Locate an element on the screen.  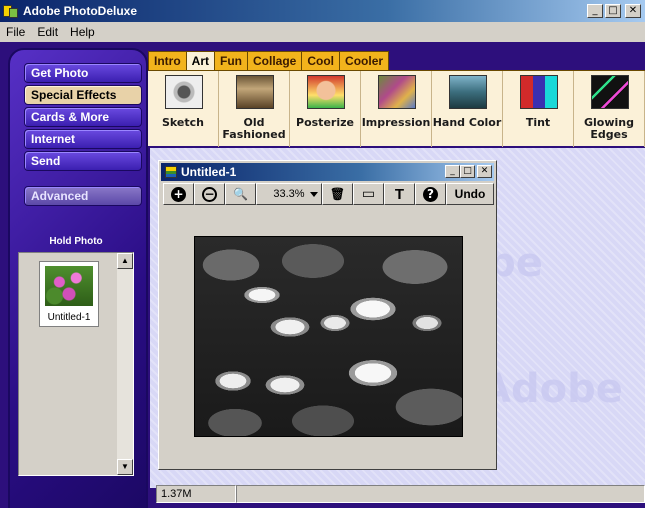
help-button: ? is located at coordinates (430, 194).